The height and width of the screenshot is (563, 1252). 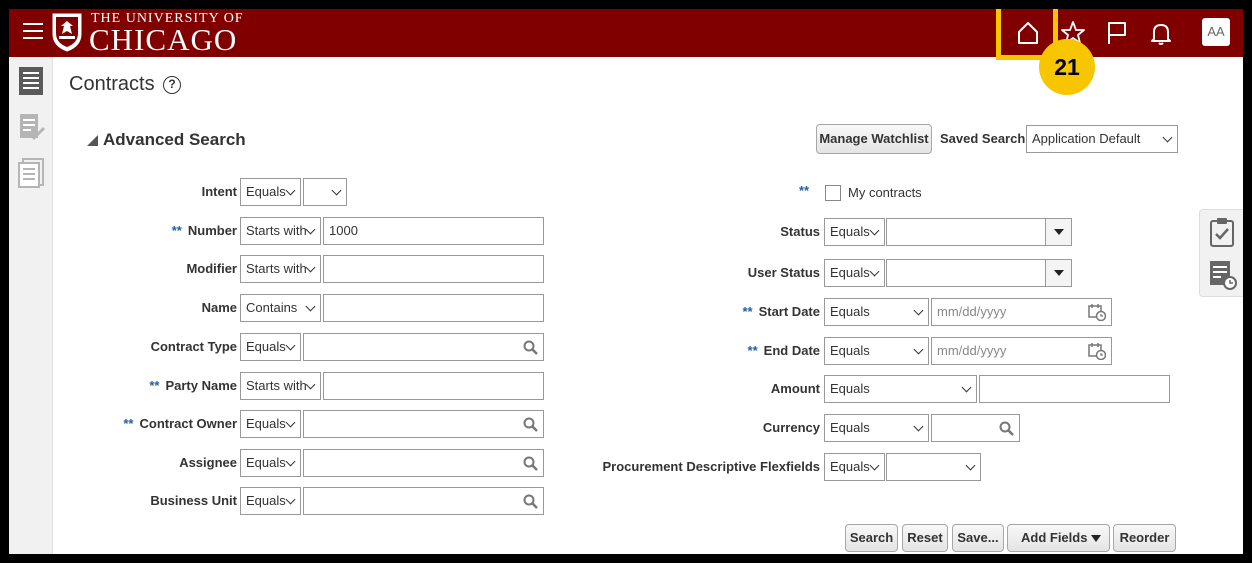 I want to click on contract-type-input, so click(x=423, y=347).